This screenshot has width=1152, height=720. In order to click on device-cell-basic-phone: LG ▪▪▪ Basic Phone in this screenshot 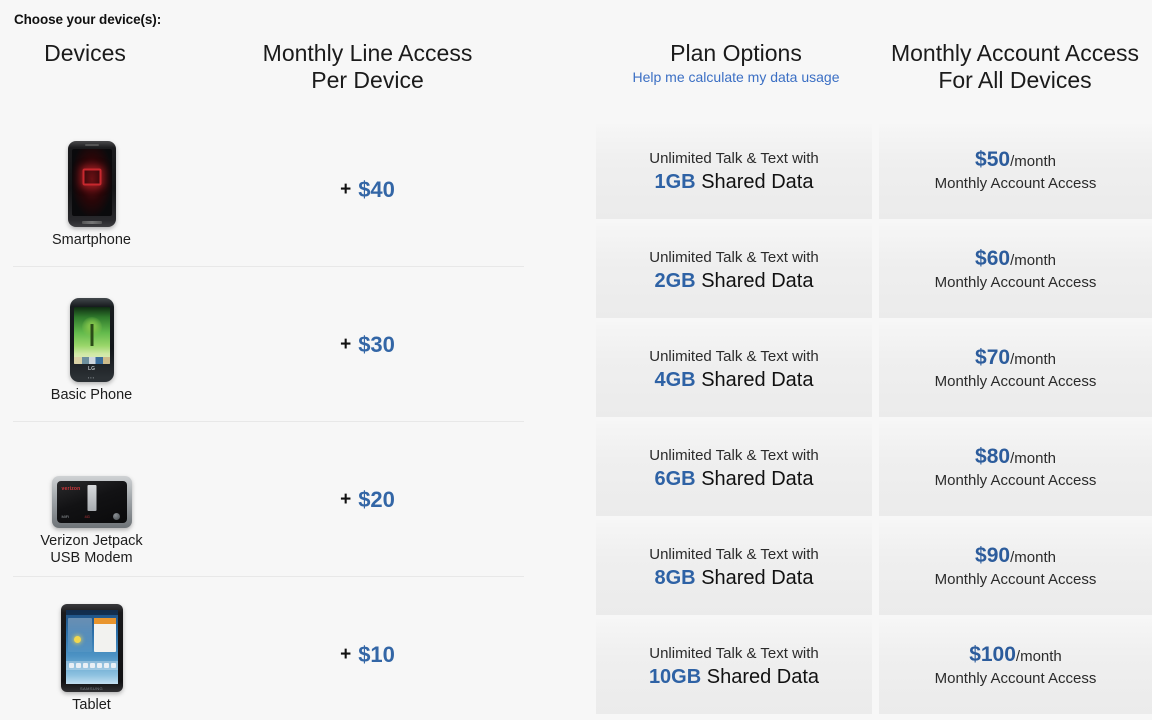, I will do `click(91, 344)`.